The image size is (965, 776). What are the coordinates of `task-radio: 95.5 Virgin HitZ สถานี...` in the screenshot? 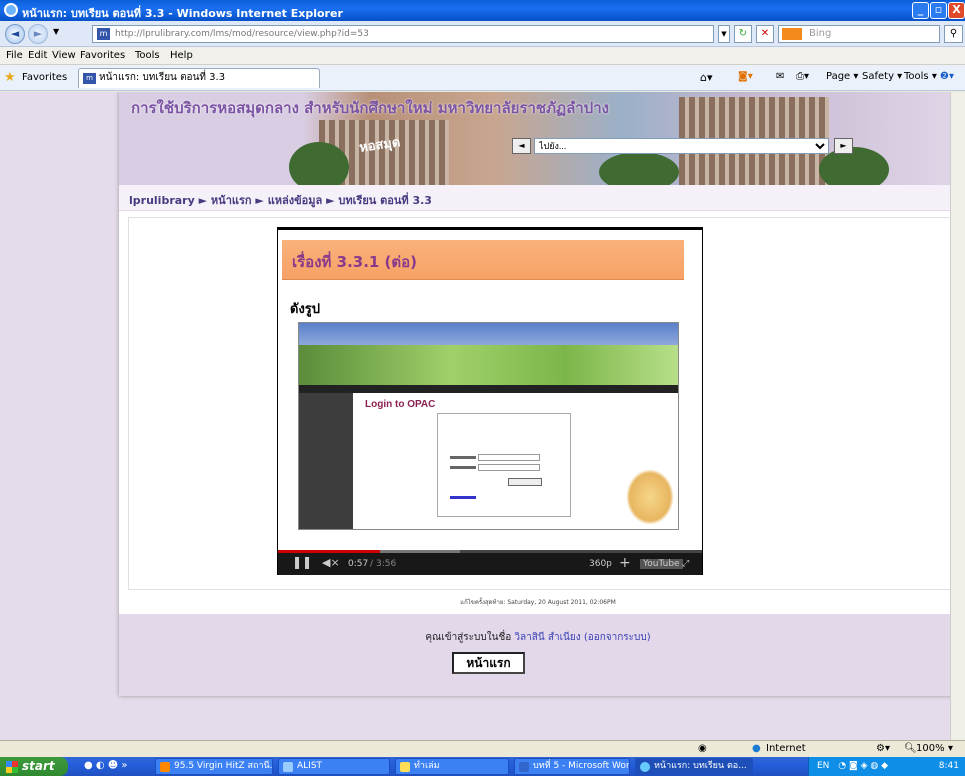 It's located at (214, 766).